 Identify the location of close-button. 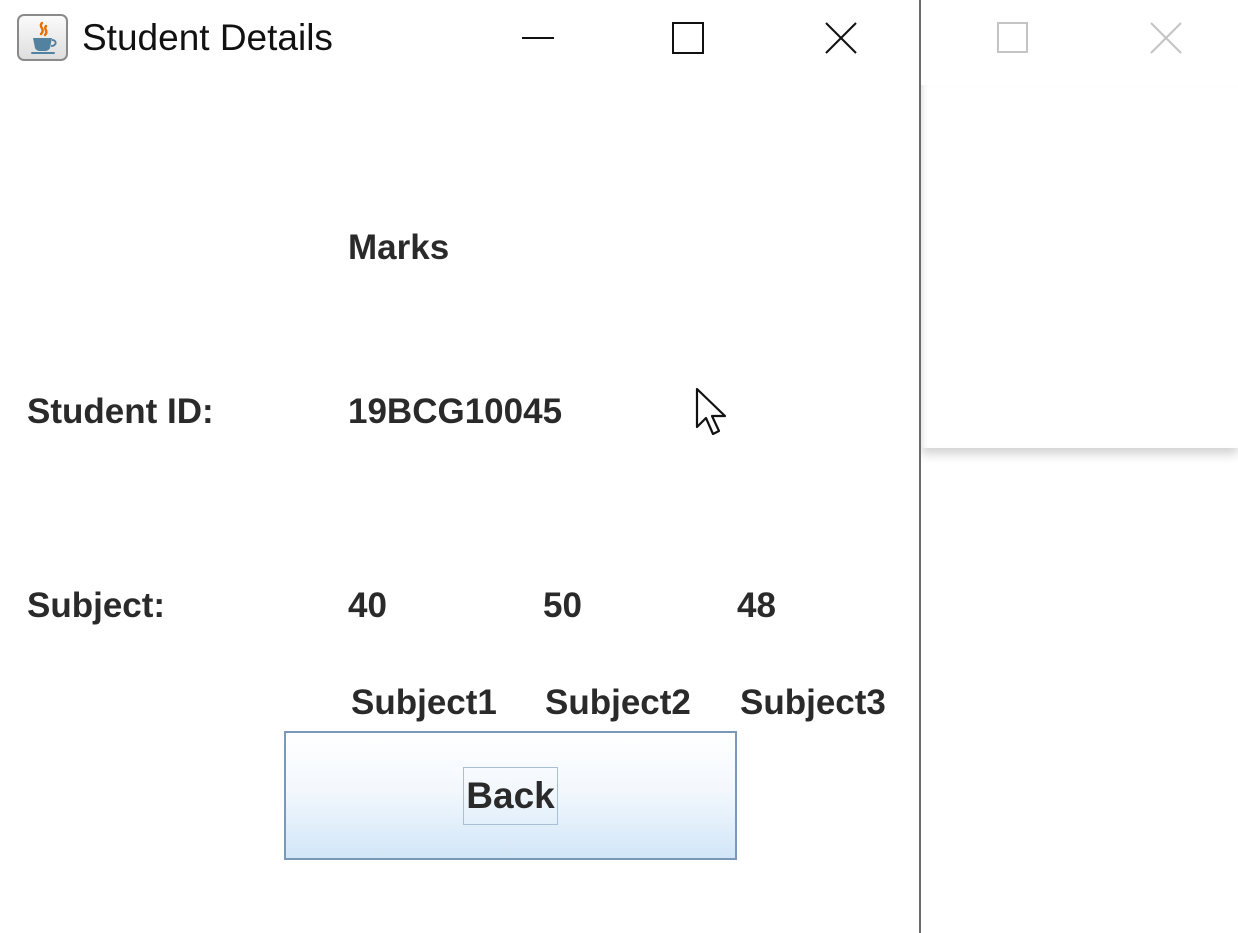
(841, 38).